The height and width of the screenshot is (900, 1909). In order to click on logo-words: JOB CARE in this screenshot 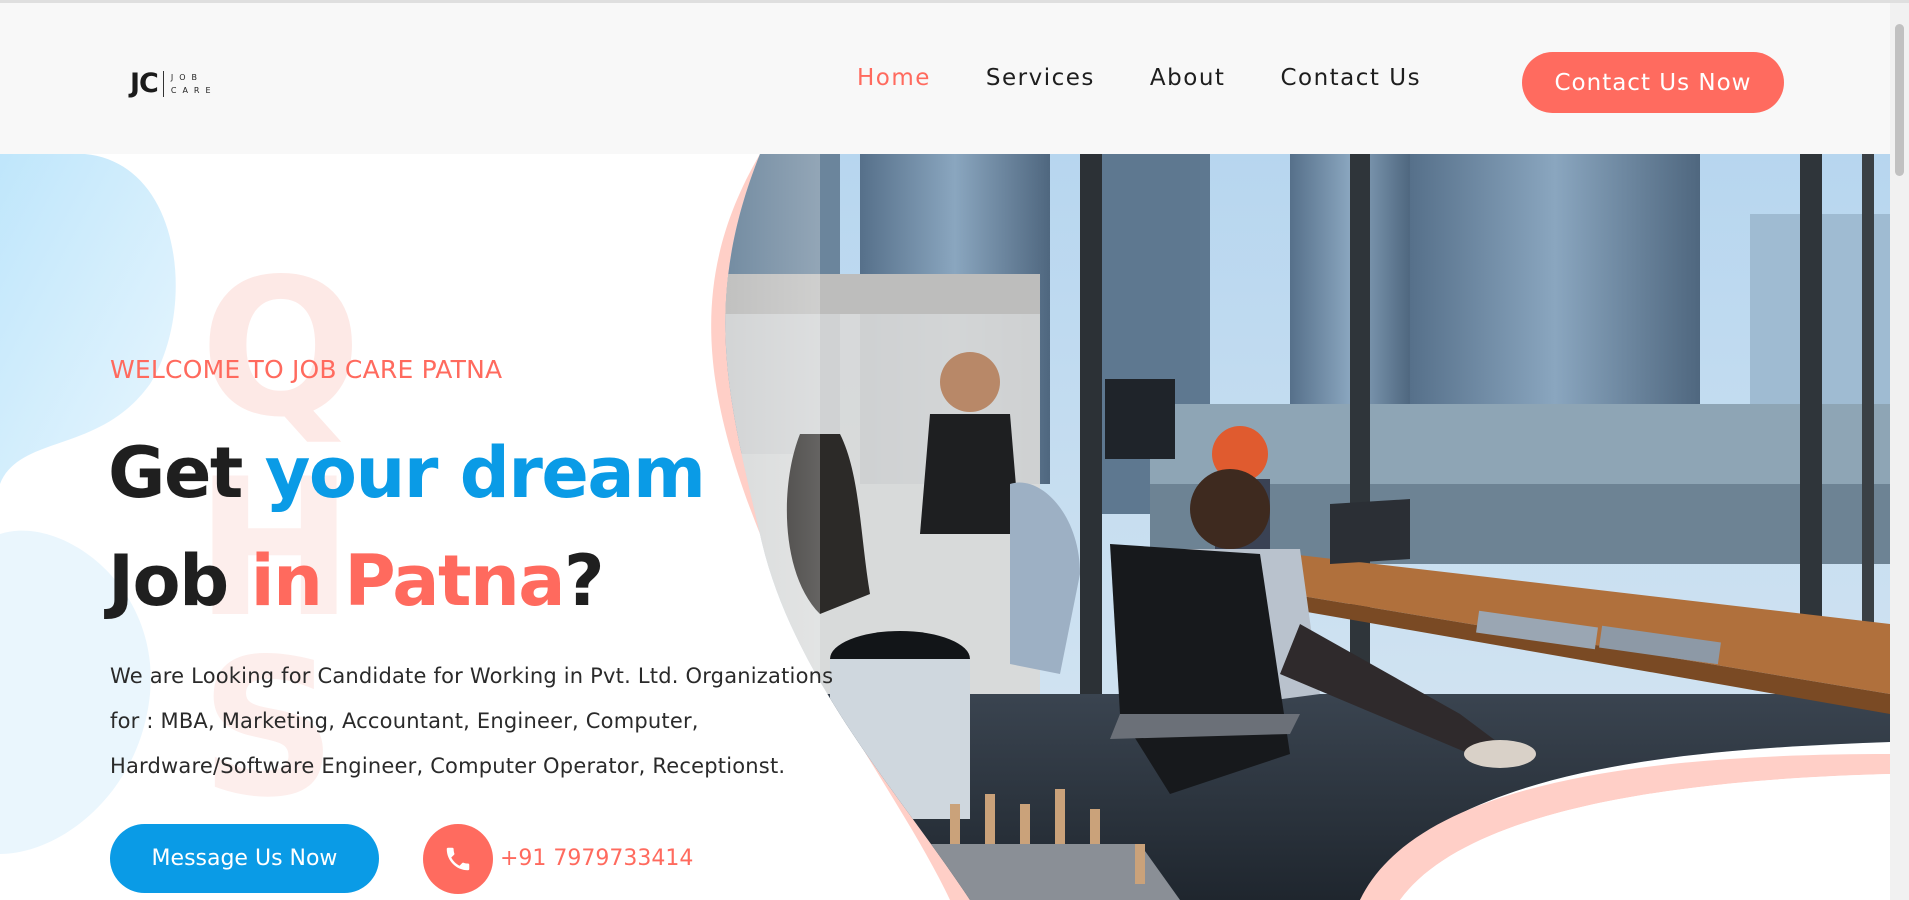, I will do `click(194, 84)`.